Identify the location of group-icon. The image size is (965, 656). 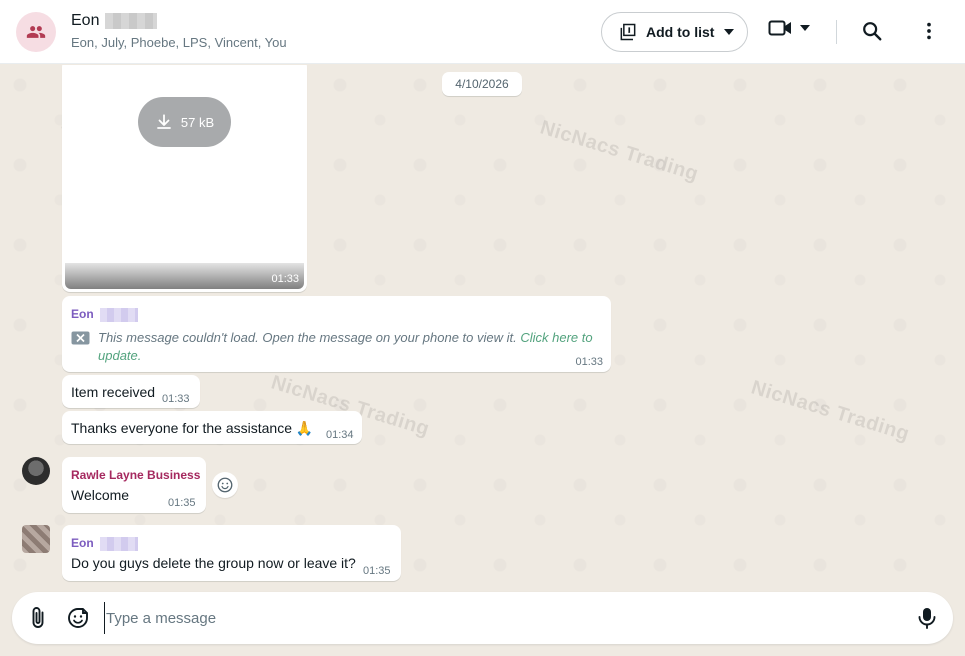
(36, 32).